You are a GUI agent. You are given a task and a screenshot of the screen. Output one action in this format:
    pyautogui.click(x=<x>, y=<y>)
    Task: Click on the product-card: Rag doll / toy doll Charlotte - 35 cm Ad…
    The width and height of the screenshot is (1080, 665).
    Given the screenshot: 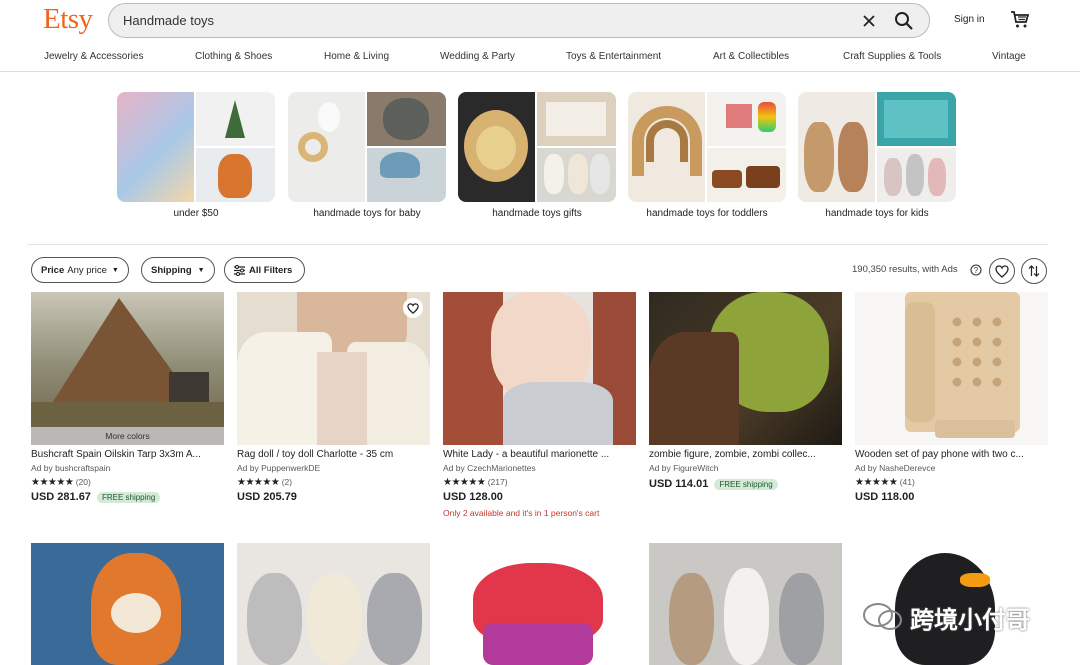 What is the action you would take?
    pyautogui.click(x=333, y=397)
    